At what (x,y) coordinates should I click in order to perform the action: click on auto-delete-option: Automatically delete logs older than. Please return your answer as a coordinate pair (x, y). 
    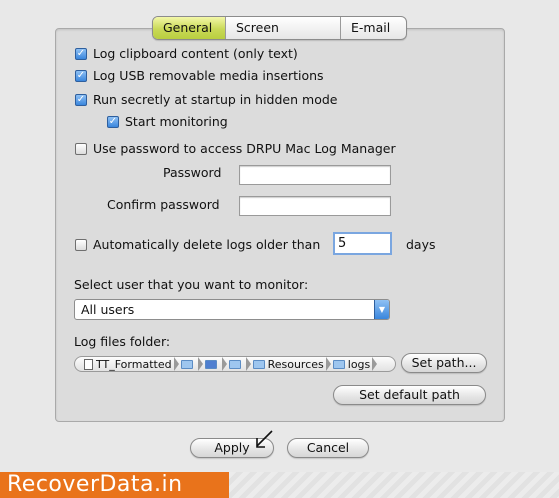
    Looking at the image, I should click on (197, 244).